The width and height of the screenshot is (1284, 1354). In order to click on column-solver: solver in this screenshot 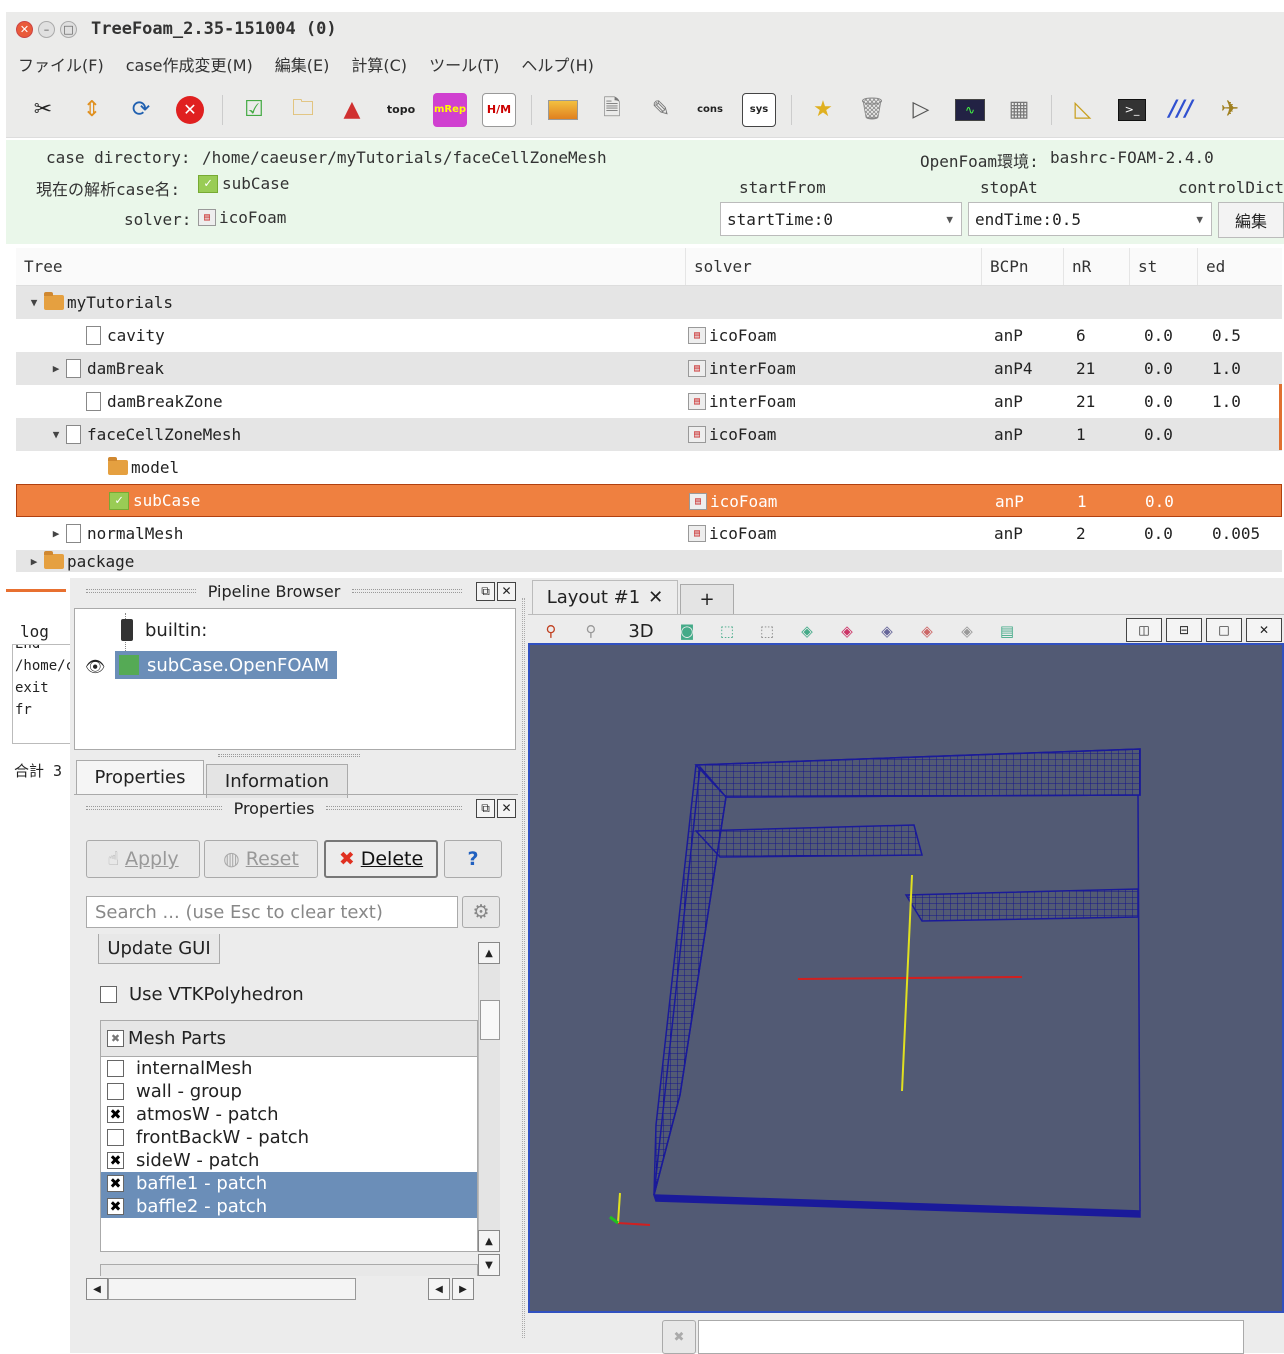, I will do `click(834, 266)`.